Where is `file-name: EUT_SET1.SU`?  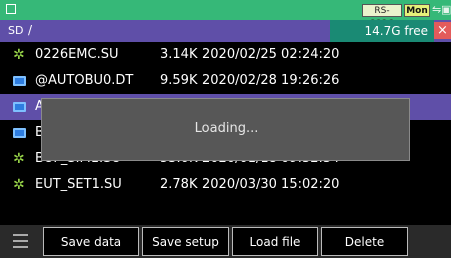
file-name: EUT_SET1.SU is located at coordinates (78, 184).